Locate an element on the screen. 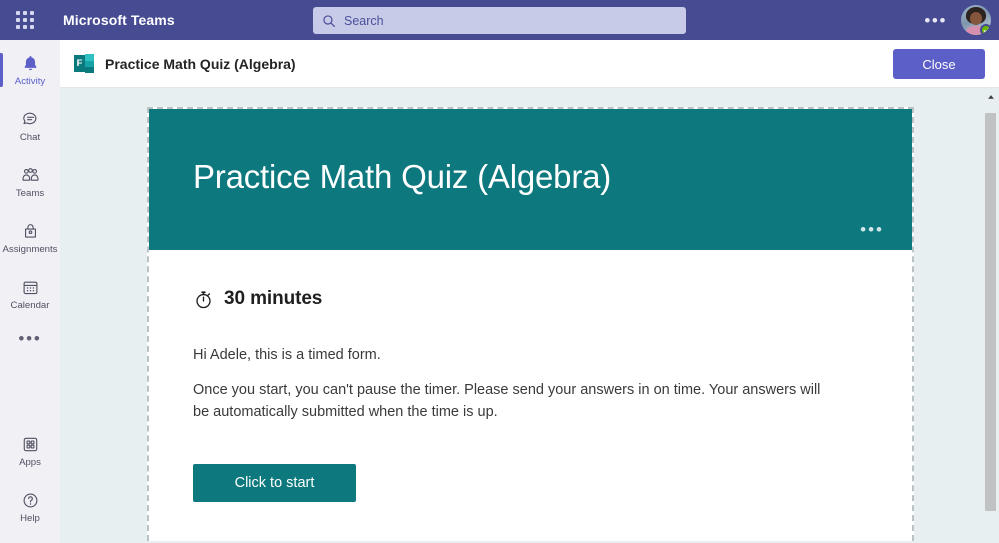 The height and width of the screenshot is (543, 999). sidebar-item-label: Help is located at coordinates (30, 519).